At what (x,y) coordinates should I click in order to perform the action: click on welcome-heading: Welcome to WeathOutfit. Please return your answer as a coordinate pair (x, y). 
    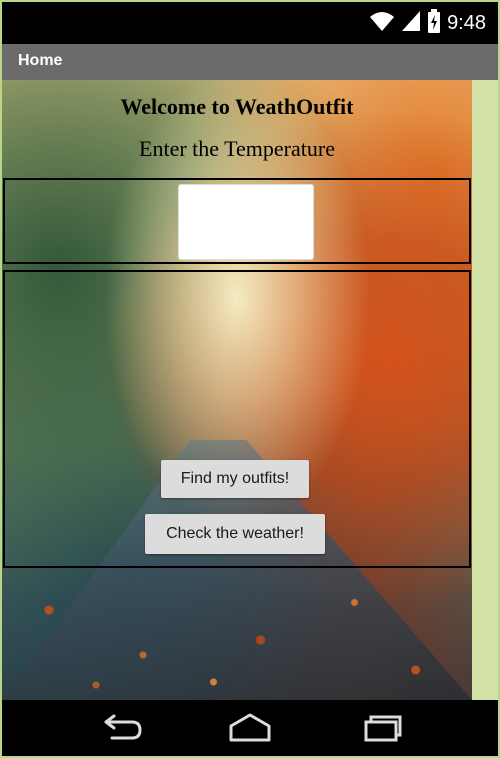
    Looking at the image, I should click on (237, 106).